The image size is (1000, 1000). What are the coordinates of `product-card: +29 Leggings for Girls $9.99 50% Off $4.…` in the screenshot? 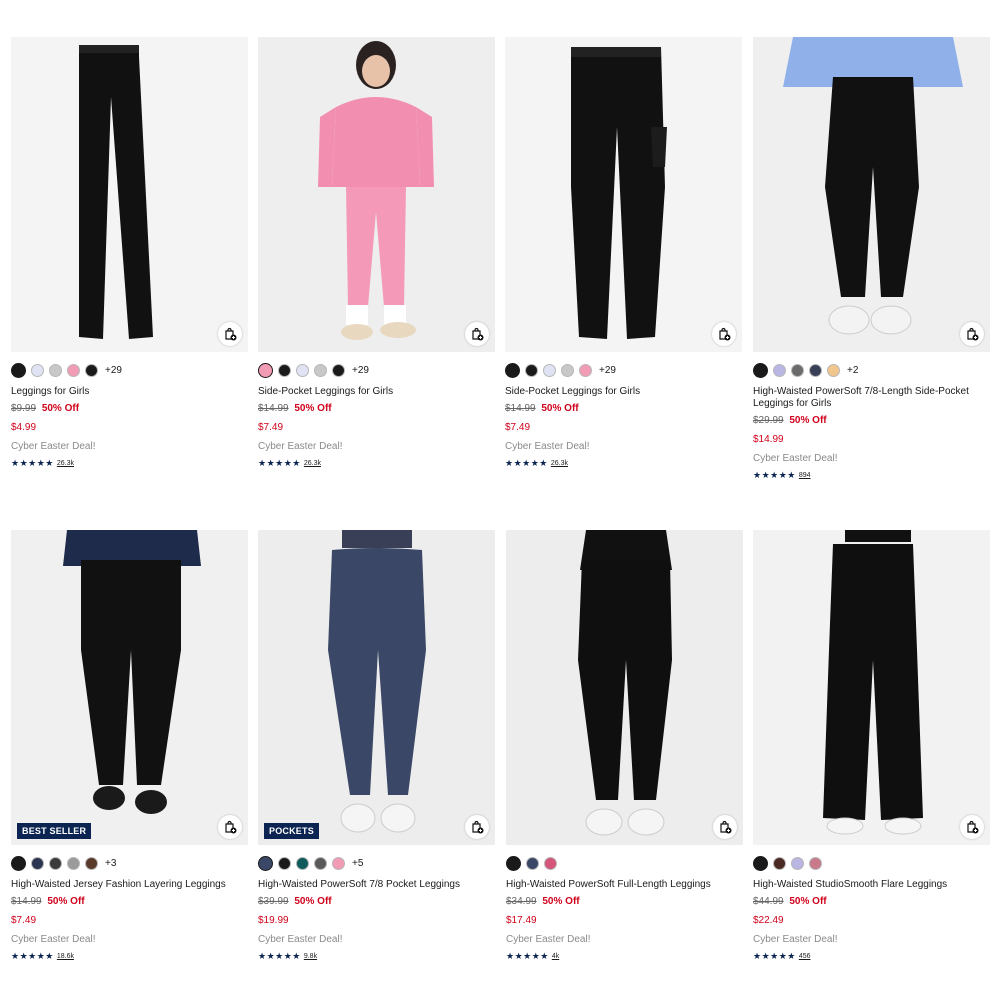 It's located at (129, 253).